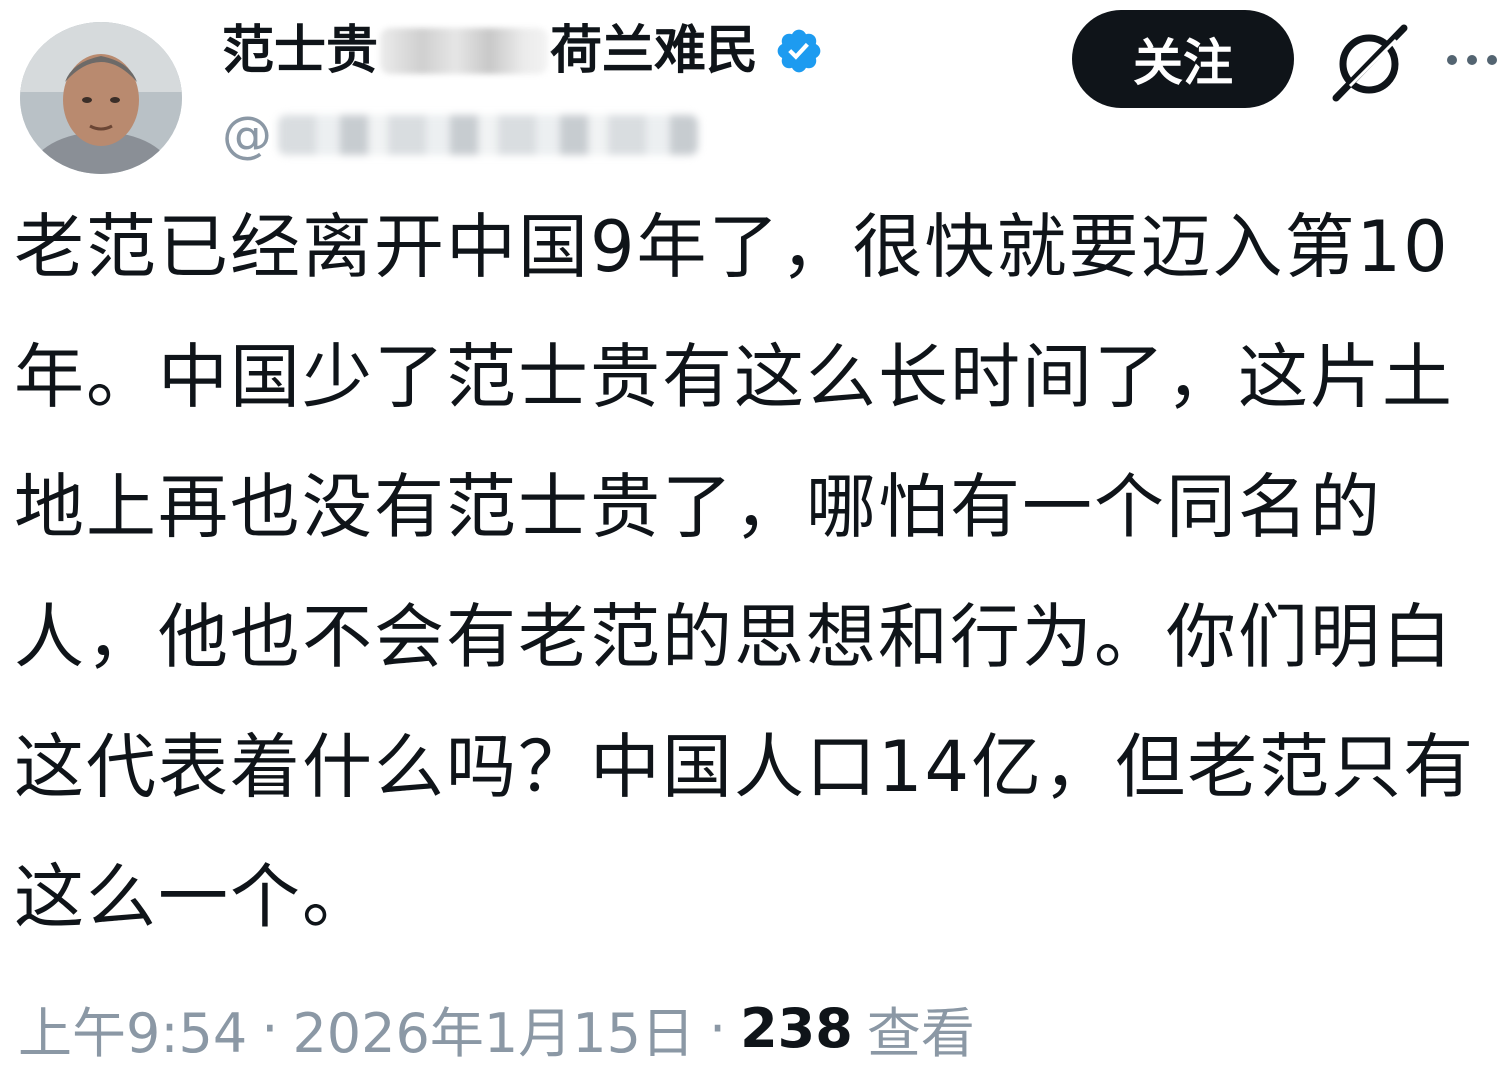  I want to click on handle-at-sign: @, so click(247, 135).